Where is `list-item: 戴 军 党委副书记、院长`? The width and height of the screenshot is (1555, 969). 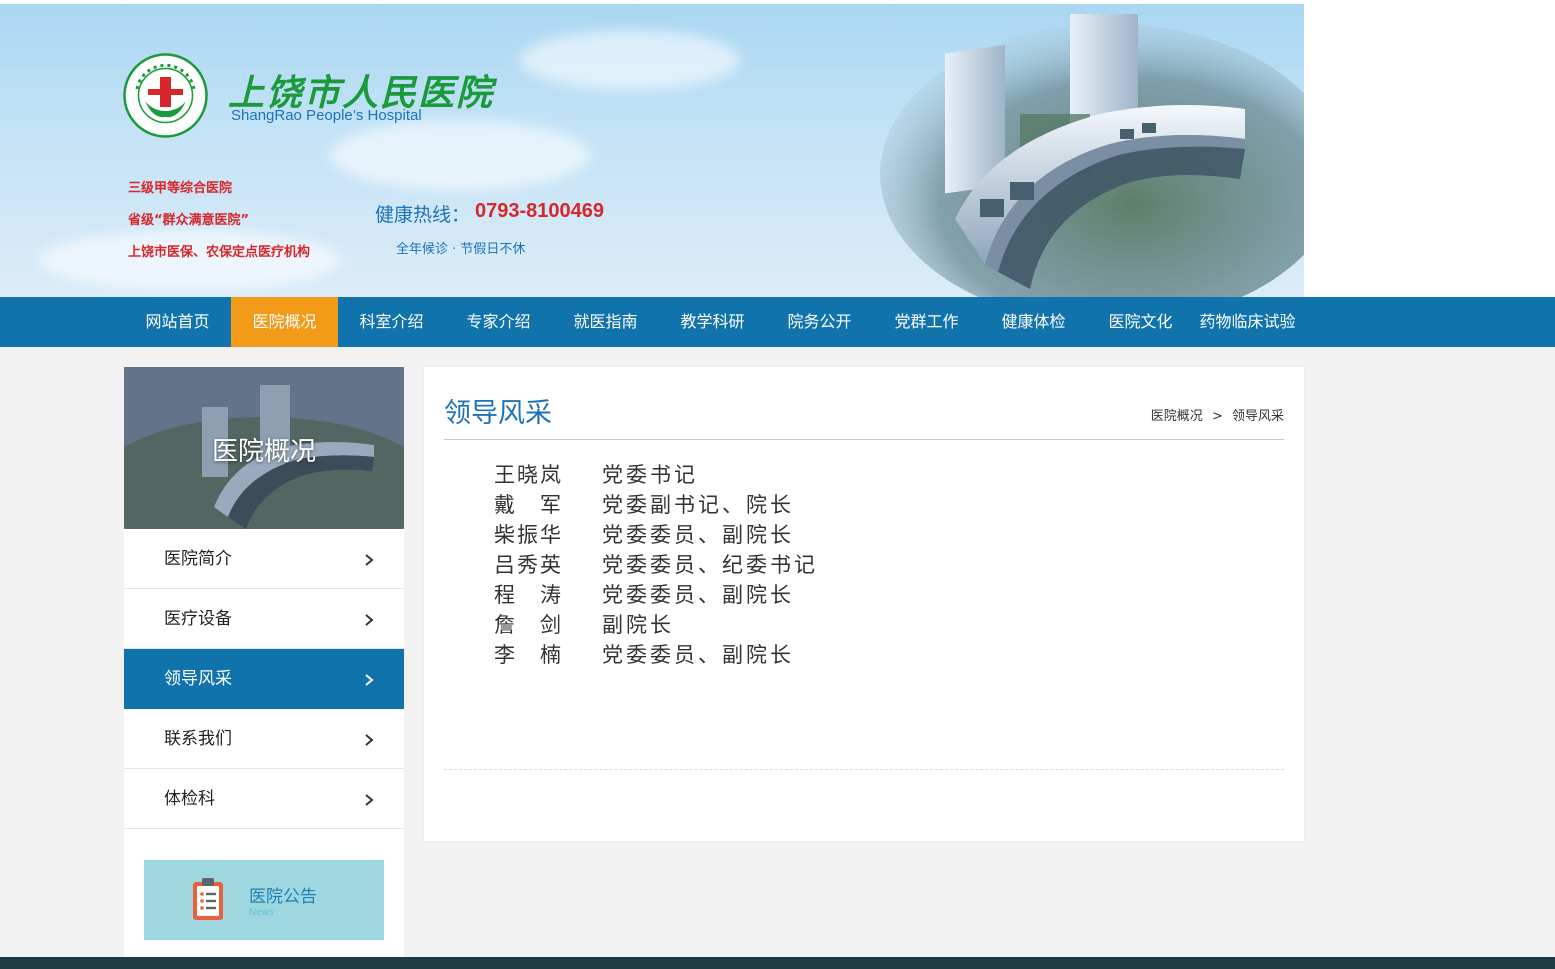 list-item: 戴 军 党委副书记、院长 is located at coordinates (656, 505).